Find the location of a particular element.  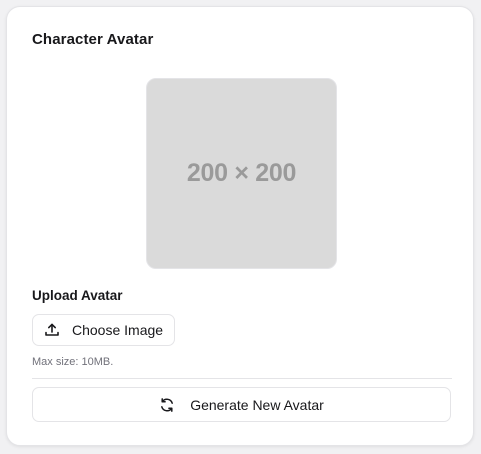

max-size-hint: Max size: 10MB. is located at coordinates (73, 362).